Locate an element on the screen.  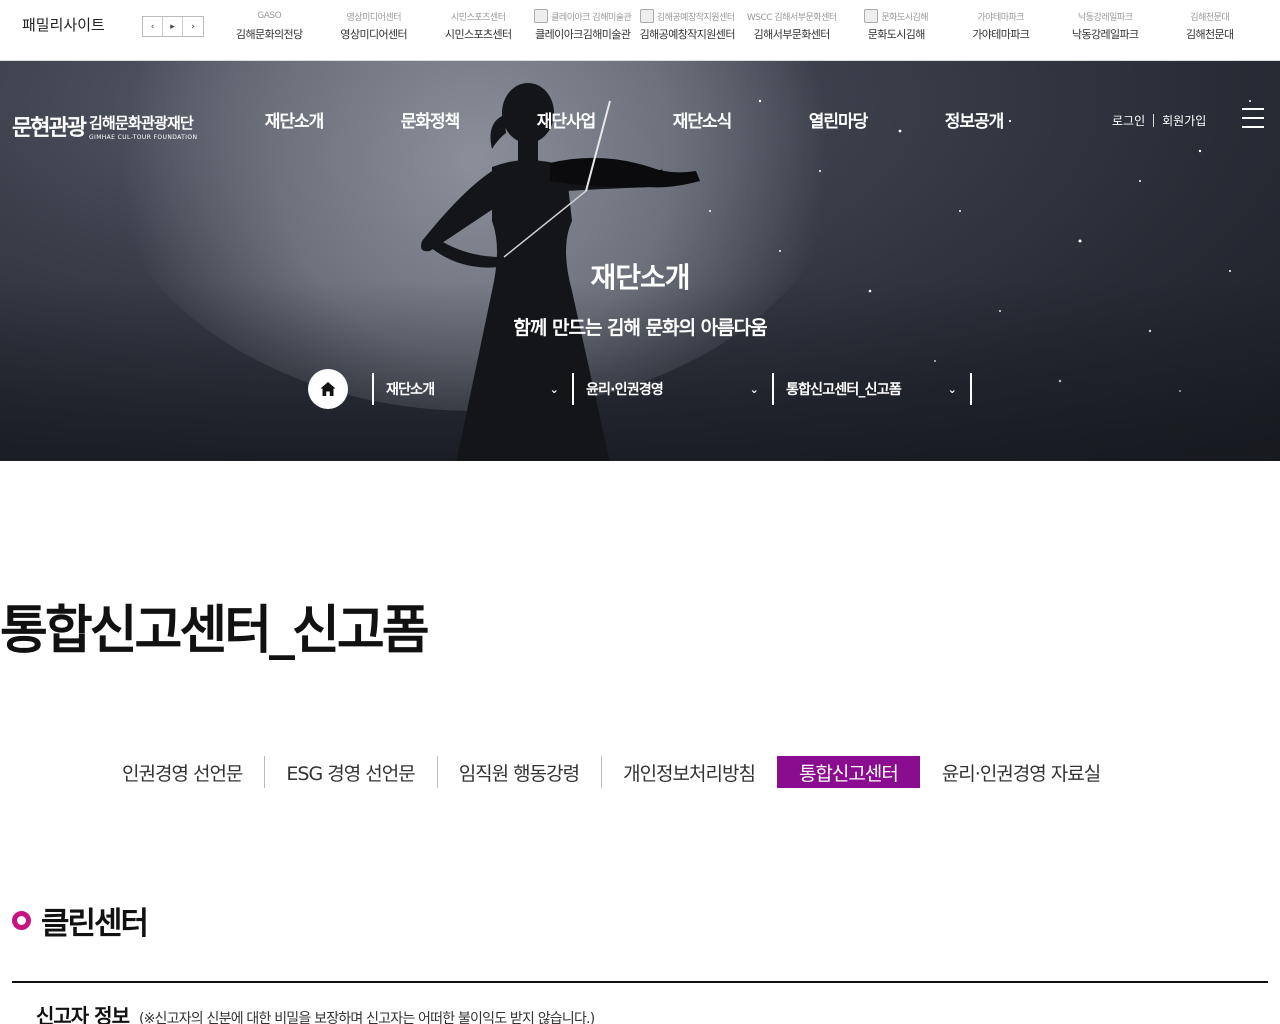
site-logo: 가야테마파크 is located at coordinates (1001, 17).